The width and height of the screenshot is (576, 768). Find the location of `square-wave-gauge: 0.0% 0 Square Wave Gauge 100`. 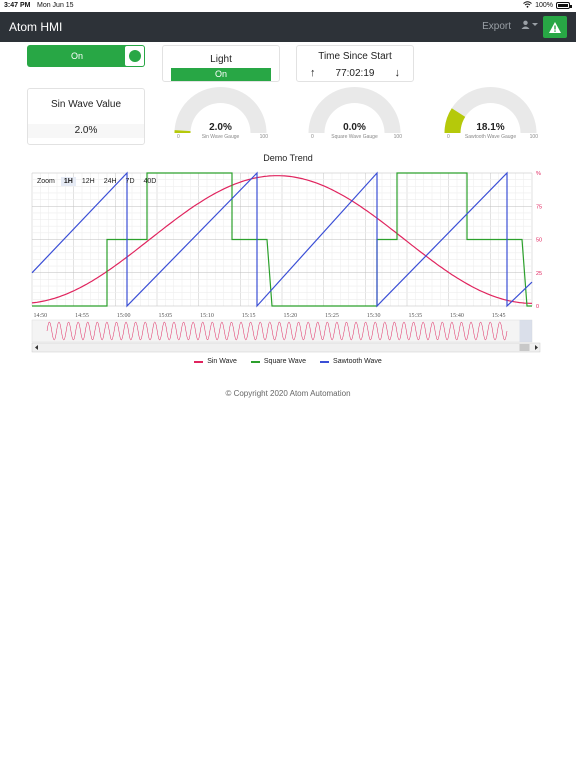

square-wave-gauge: 0.0% 0 Square Wave Gauge 100 is located at coordinates (354, 115).